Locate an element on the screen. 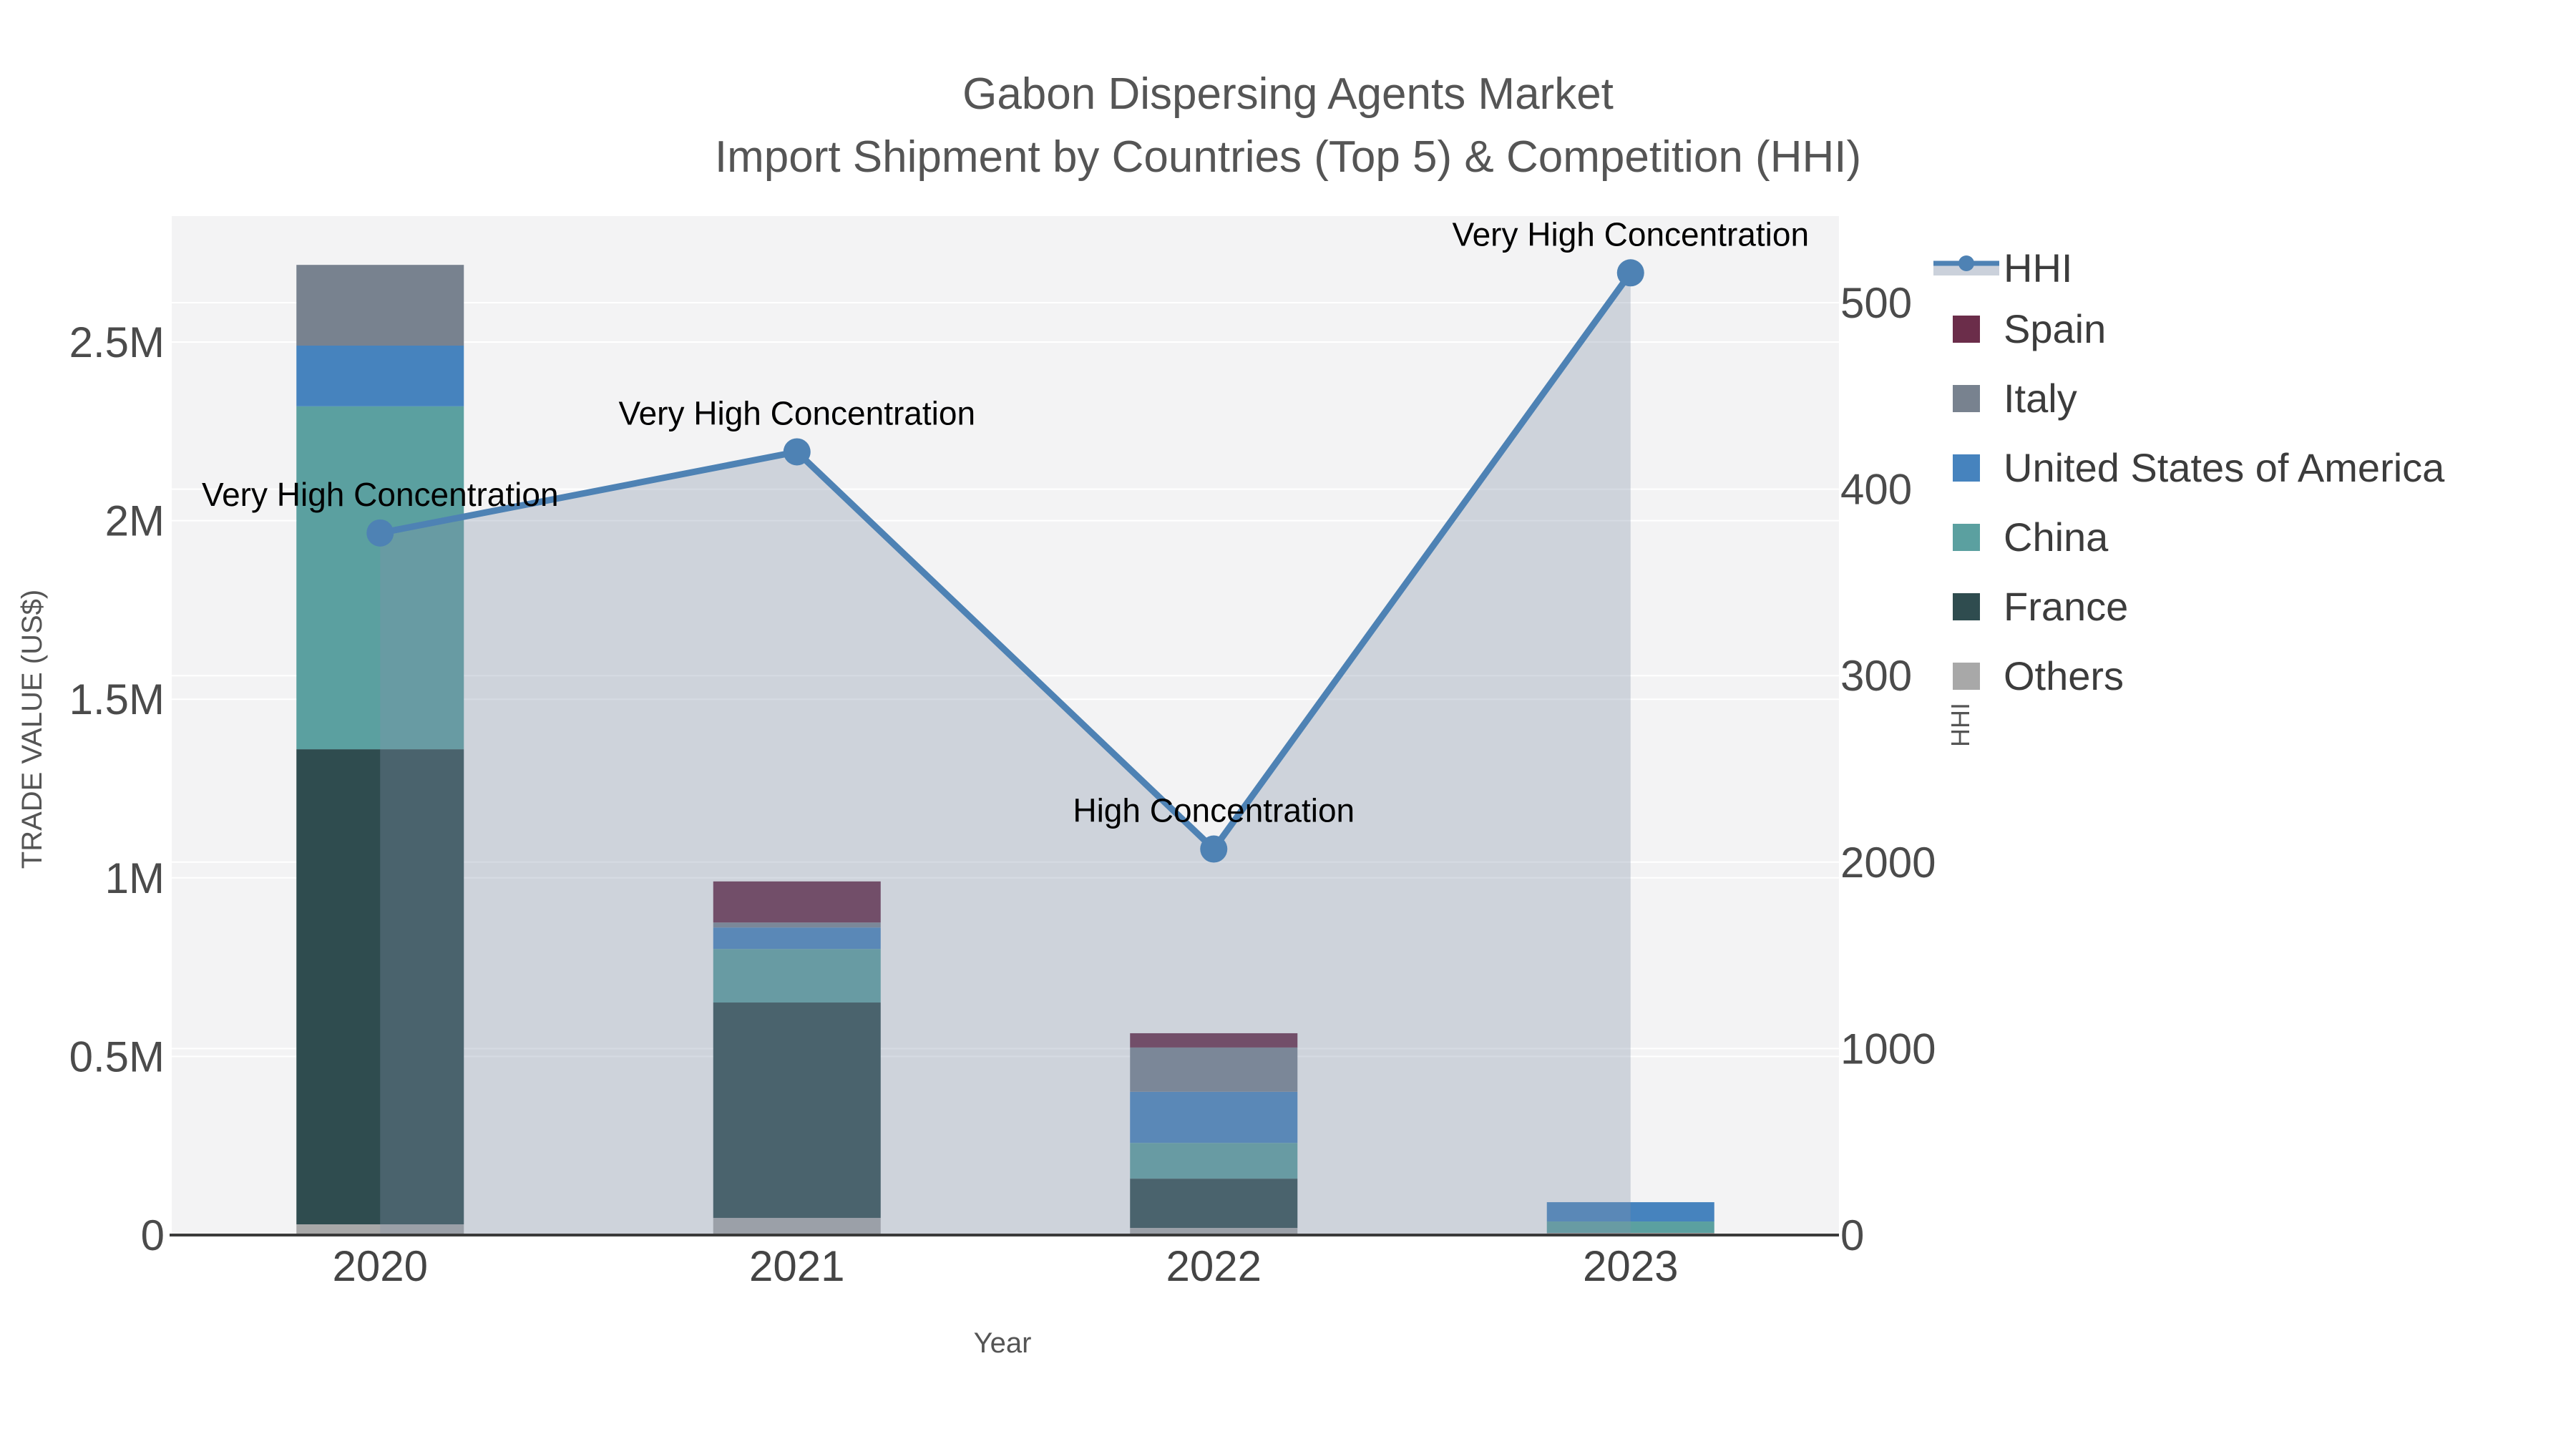 This screenshot has height=1449, width=2576. y-left-tick-1.5M: 1.5M is located at coordinates (117, 699).